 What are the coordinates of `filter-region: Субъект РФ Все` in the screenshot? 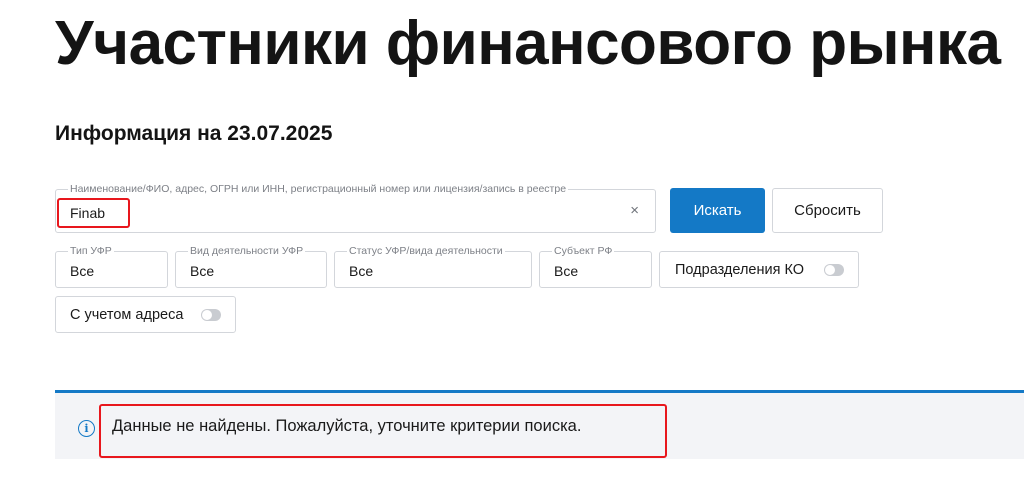 It's located at (595, 266).